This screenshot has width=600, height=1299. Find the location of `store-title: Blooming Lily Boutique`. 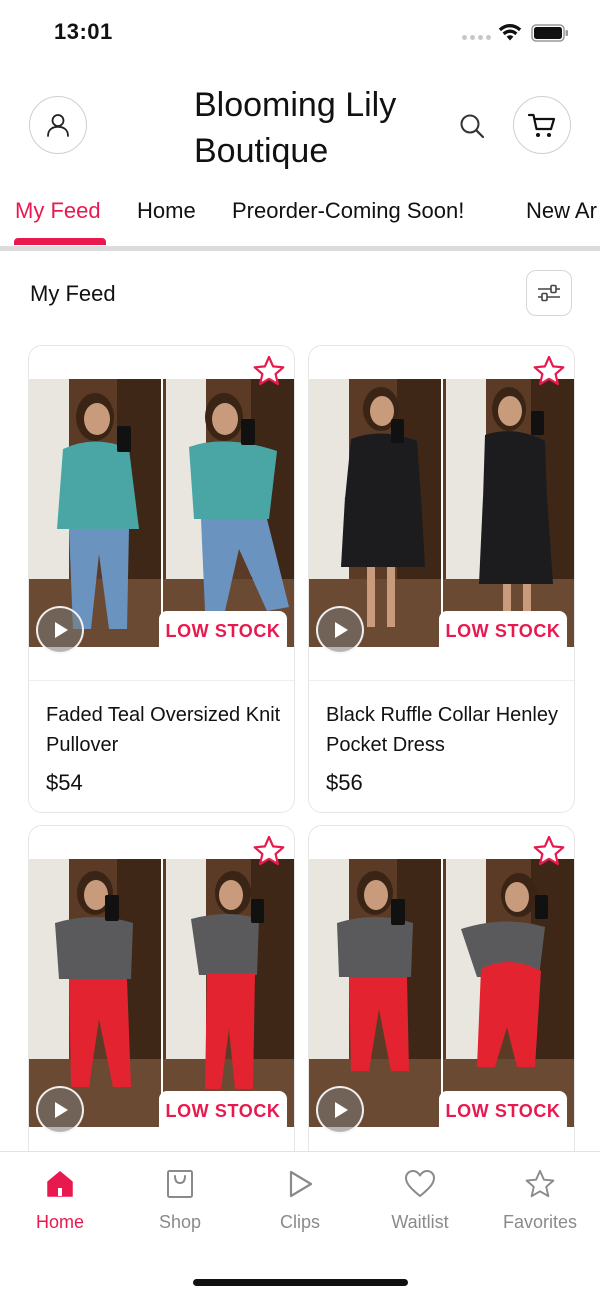

store-title: Blooming Lily Boutique is located at coordinates (295, 128).